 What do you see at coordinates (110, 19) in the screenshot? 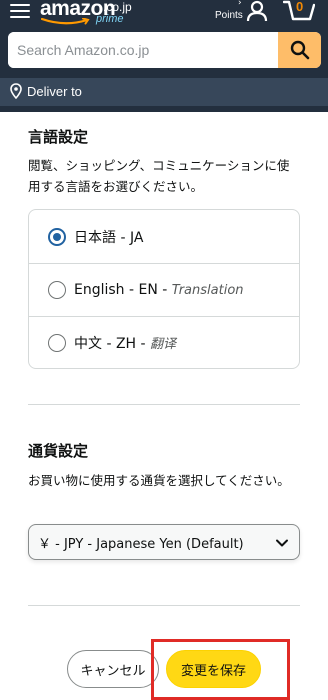
I see `logo-prime: prime` at bounding box center [110, 19].